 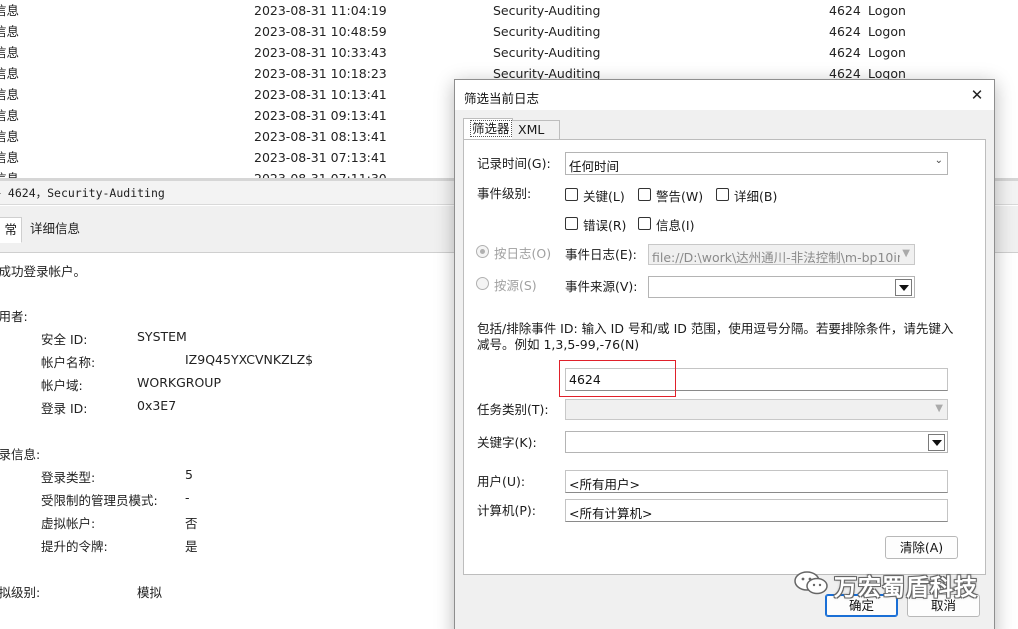 I want to click on tab-filter-label: 筛选器, so click(x=491, y=128).